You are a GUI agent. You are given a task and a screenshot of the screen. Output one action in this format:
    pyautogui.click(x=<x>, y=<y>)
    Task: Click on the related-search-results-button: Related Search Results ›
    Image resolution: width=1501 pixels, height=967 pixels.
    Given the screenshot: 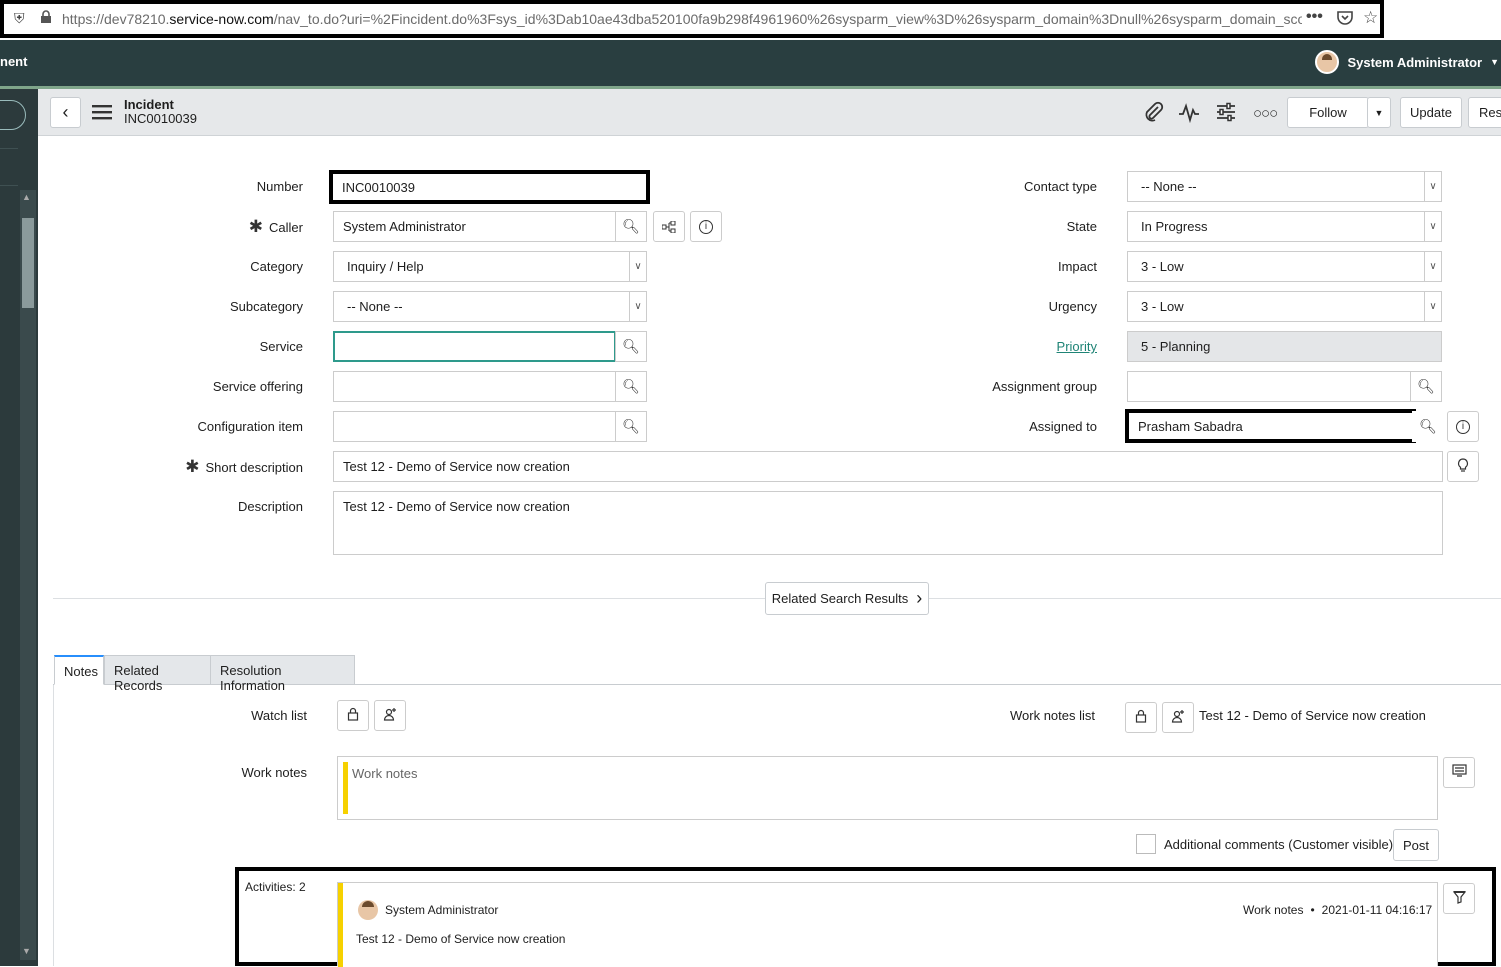 What is the action you would take?
    pyautogui.click(x=847, y=598)
    